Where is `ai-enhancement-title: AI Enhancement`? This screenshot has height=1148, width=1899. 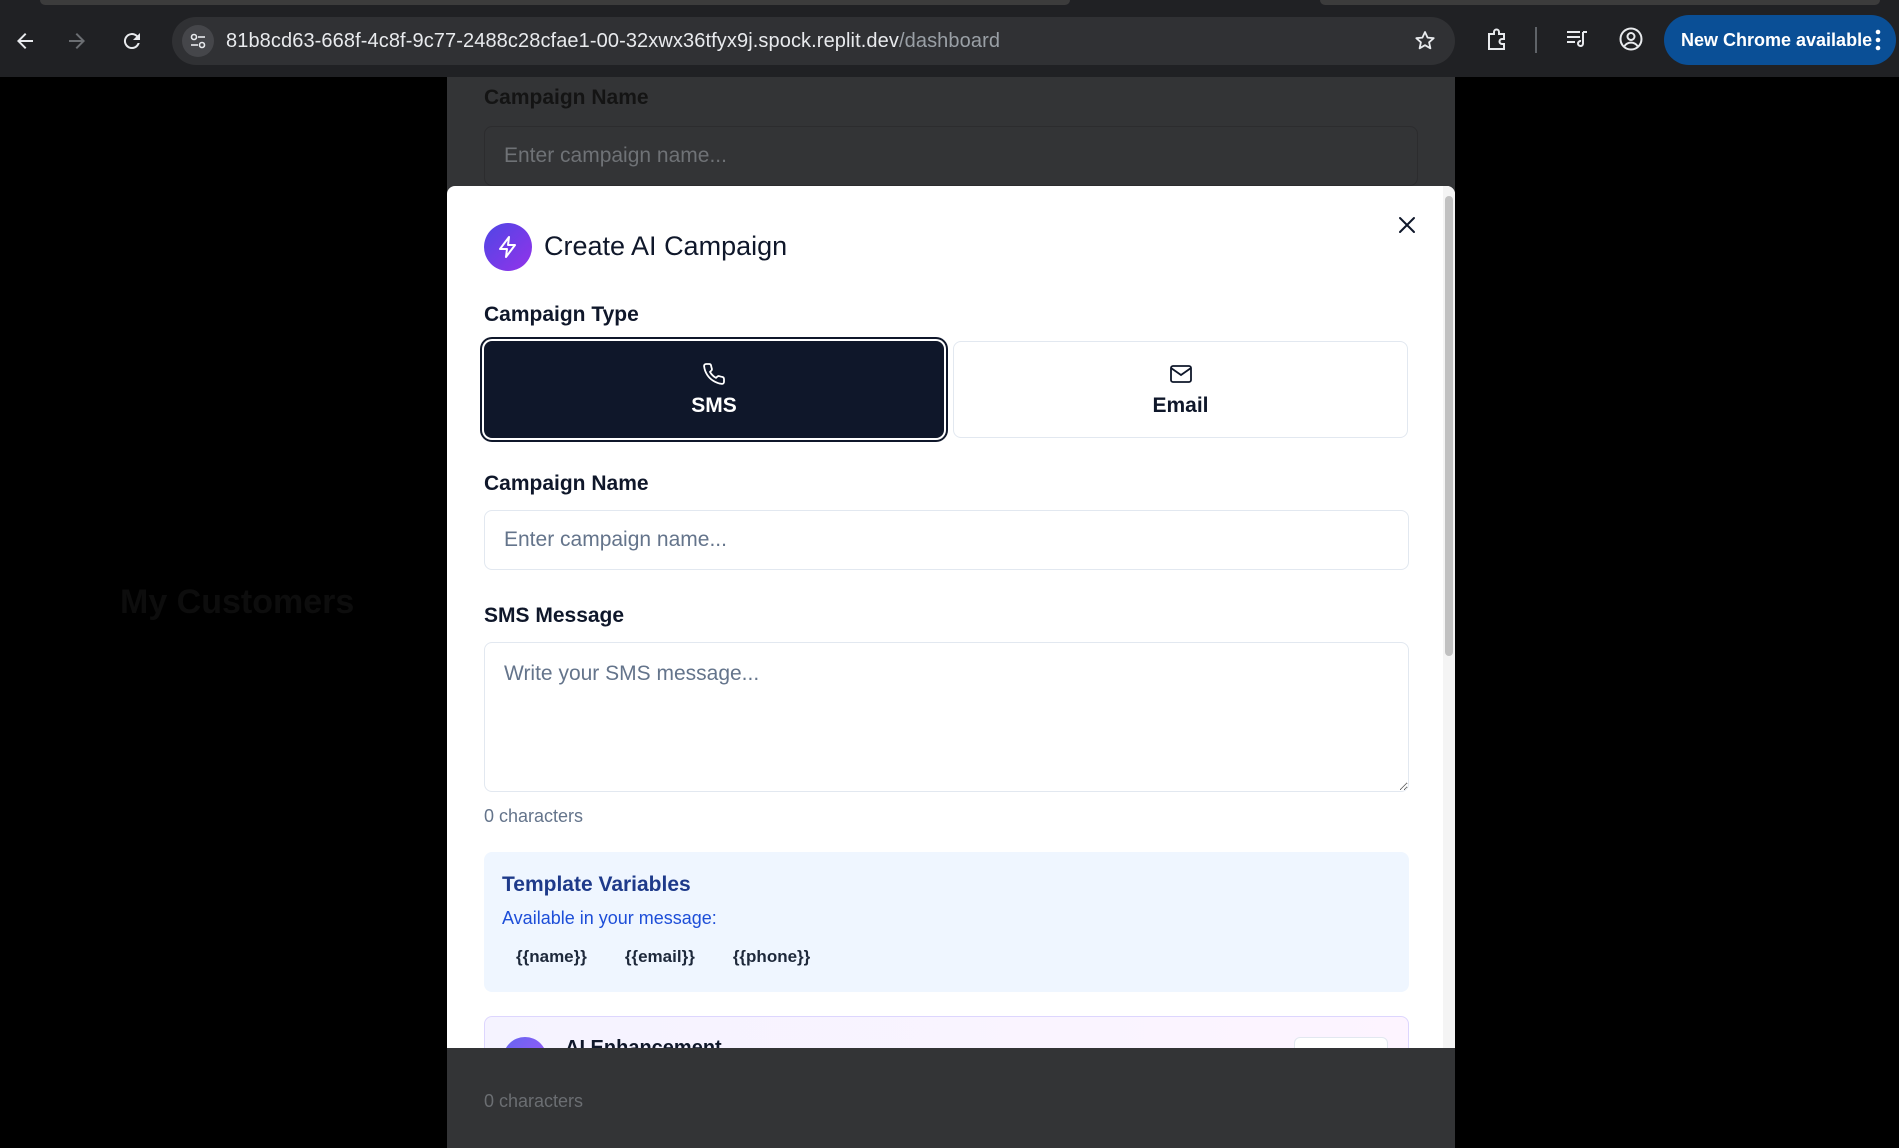 ai-enhancement-title: AI Enhancement is located at coordinates (643, 1042).